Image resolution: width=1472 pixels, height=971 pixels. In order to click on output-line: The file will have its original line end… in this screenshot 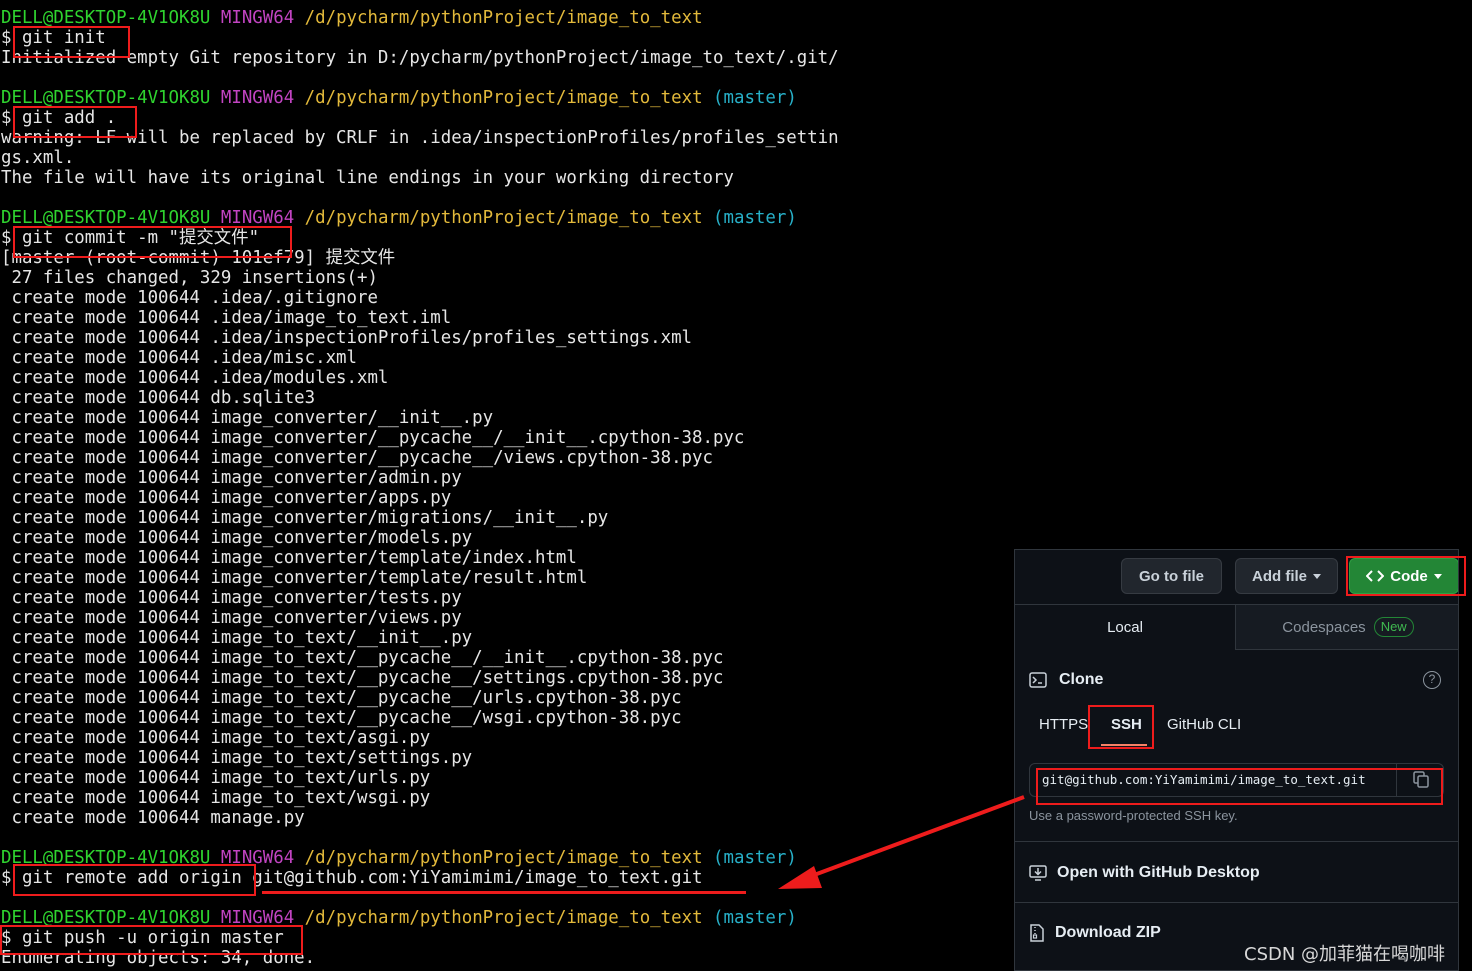, I will do `click(367, 178)`.